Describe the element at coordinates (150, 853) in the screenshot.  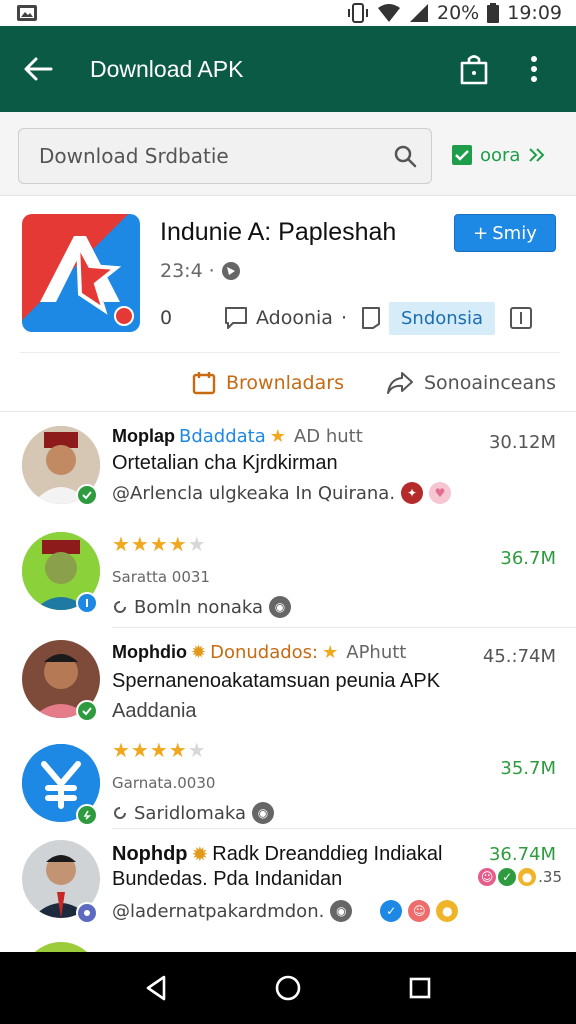
I see `item-name: Nophdp` at that location.